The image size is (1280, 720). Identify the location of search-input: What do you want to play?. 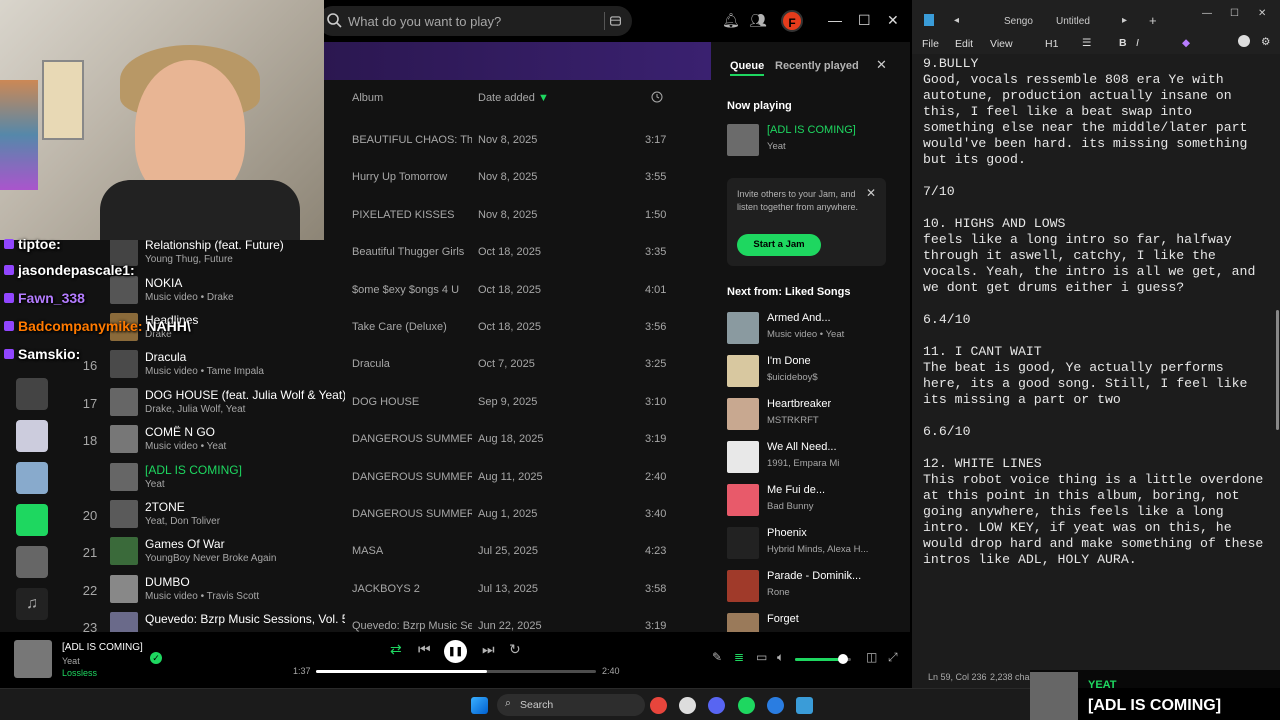
(424, 21).